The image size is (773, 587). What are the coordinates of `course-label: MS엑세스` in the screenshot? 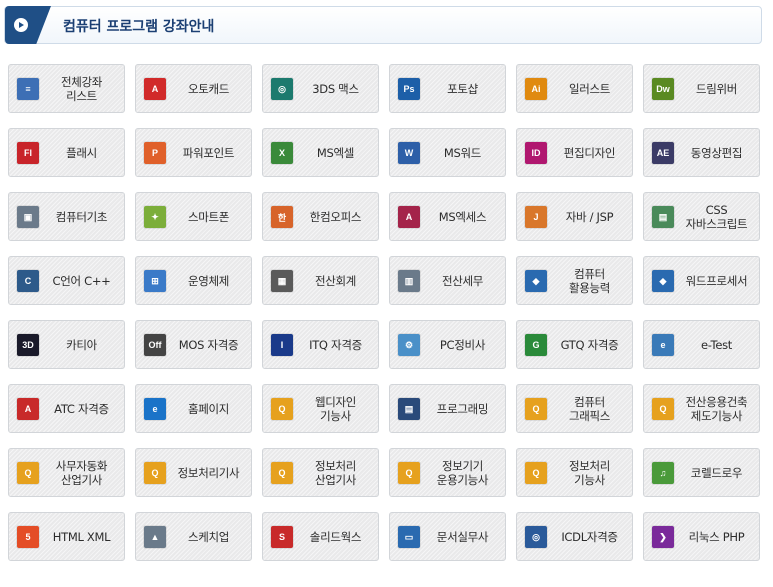 It's located at (462, 216).